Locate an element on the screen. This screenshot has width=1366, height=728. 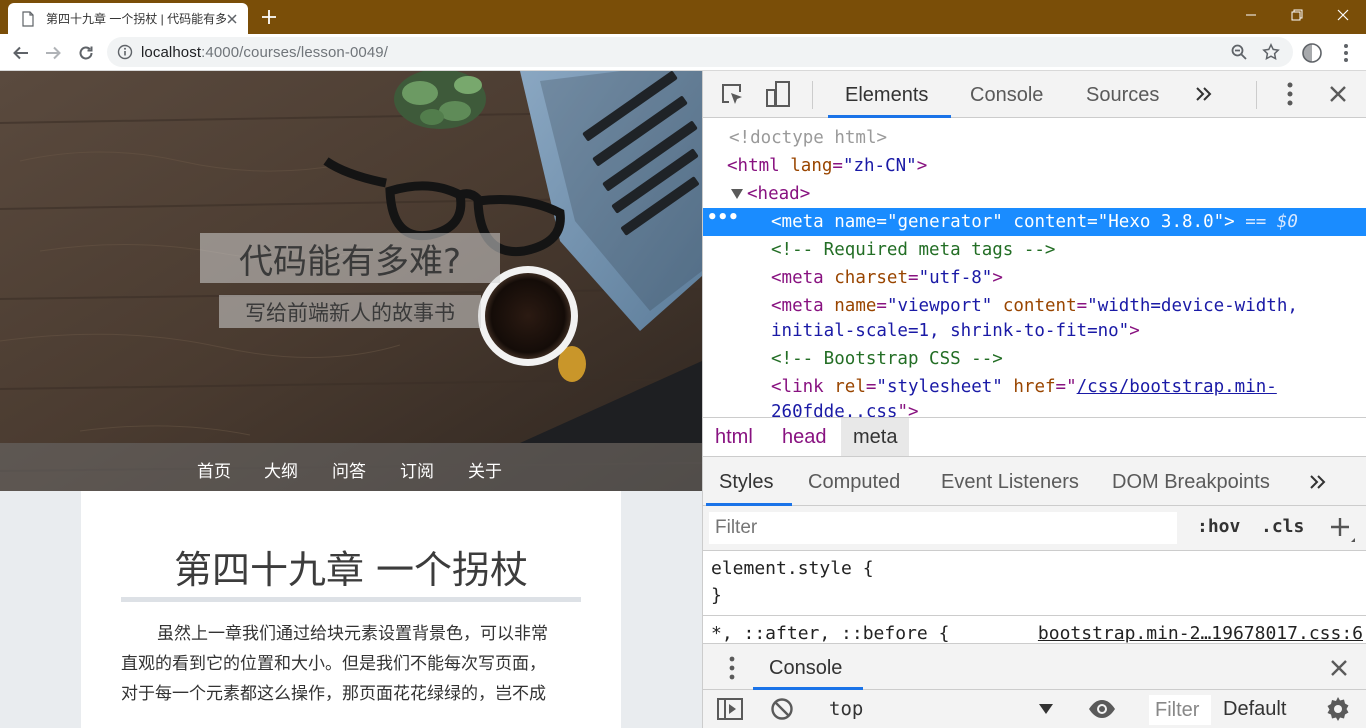
tab-console: Console is located at coordinates (1006, 95).